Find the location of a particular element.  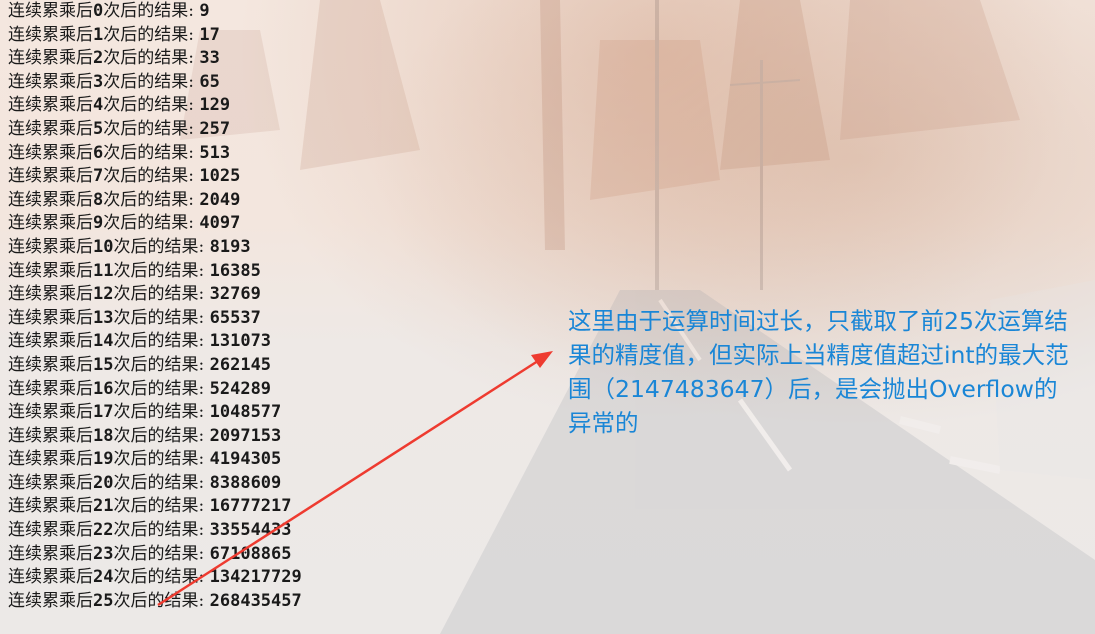

arrow-line is located at coordinates (349, 482).